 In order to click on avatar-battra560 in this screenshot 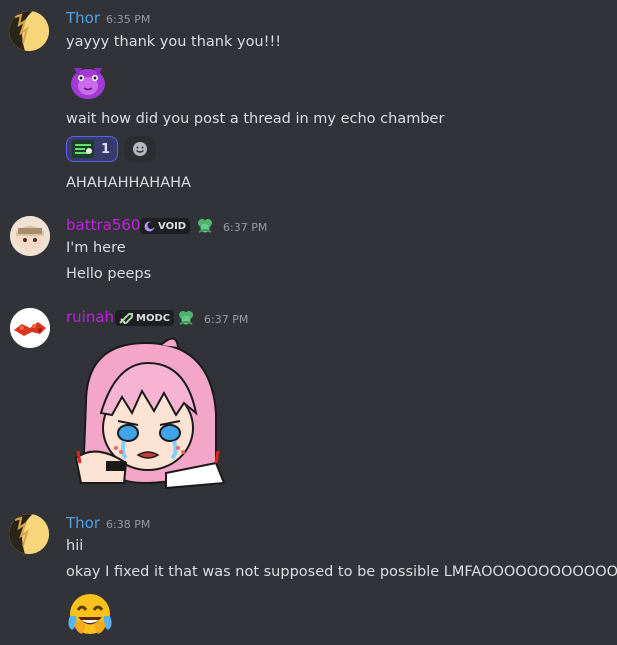, I will do `click(30, 236)`.